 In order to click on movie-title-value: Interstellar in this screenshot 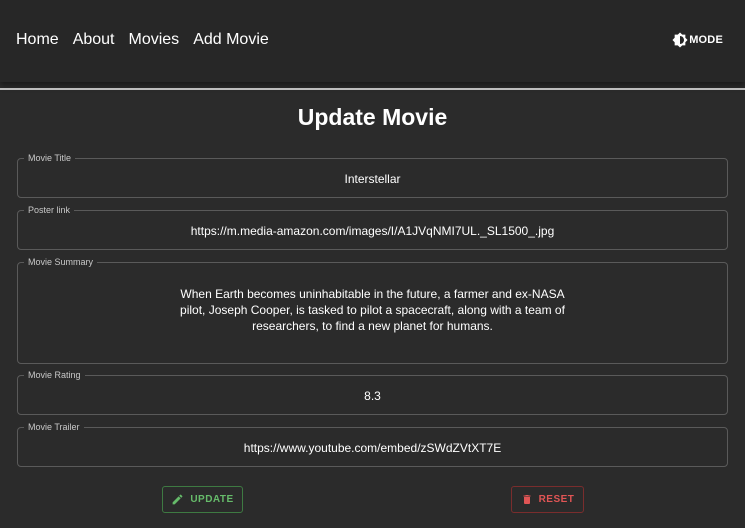, I will do `click(372, 179)`.